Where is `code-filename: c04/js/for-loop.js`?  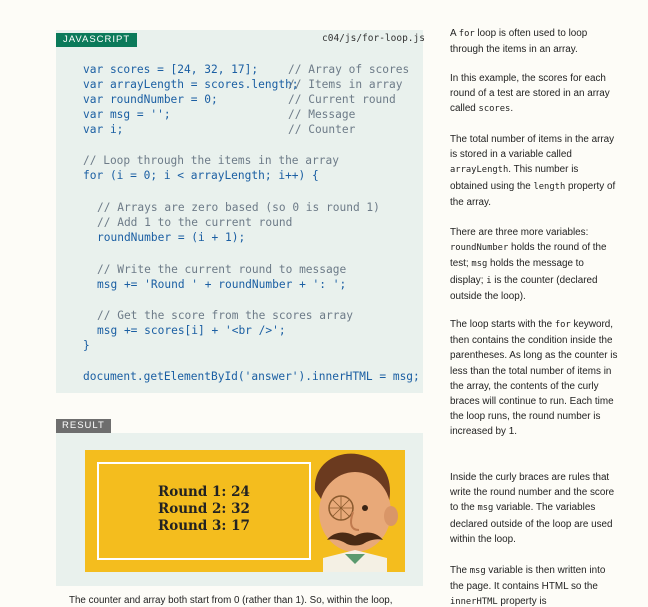
code-filename: c04/js/for-loop.js is located at coordinates (373, 38).